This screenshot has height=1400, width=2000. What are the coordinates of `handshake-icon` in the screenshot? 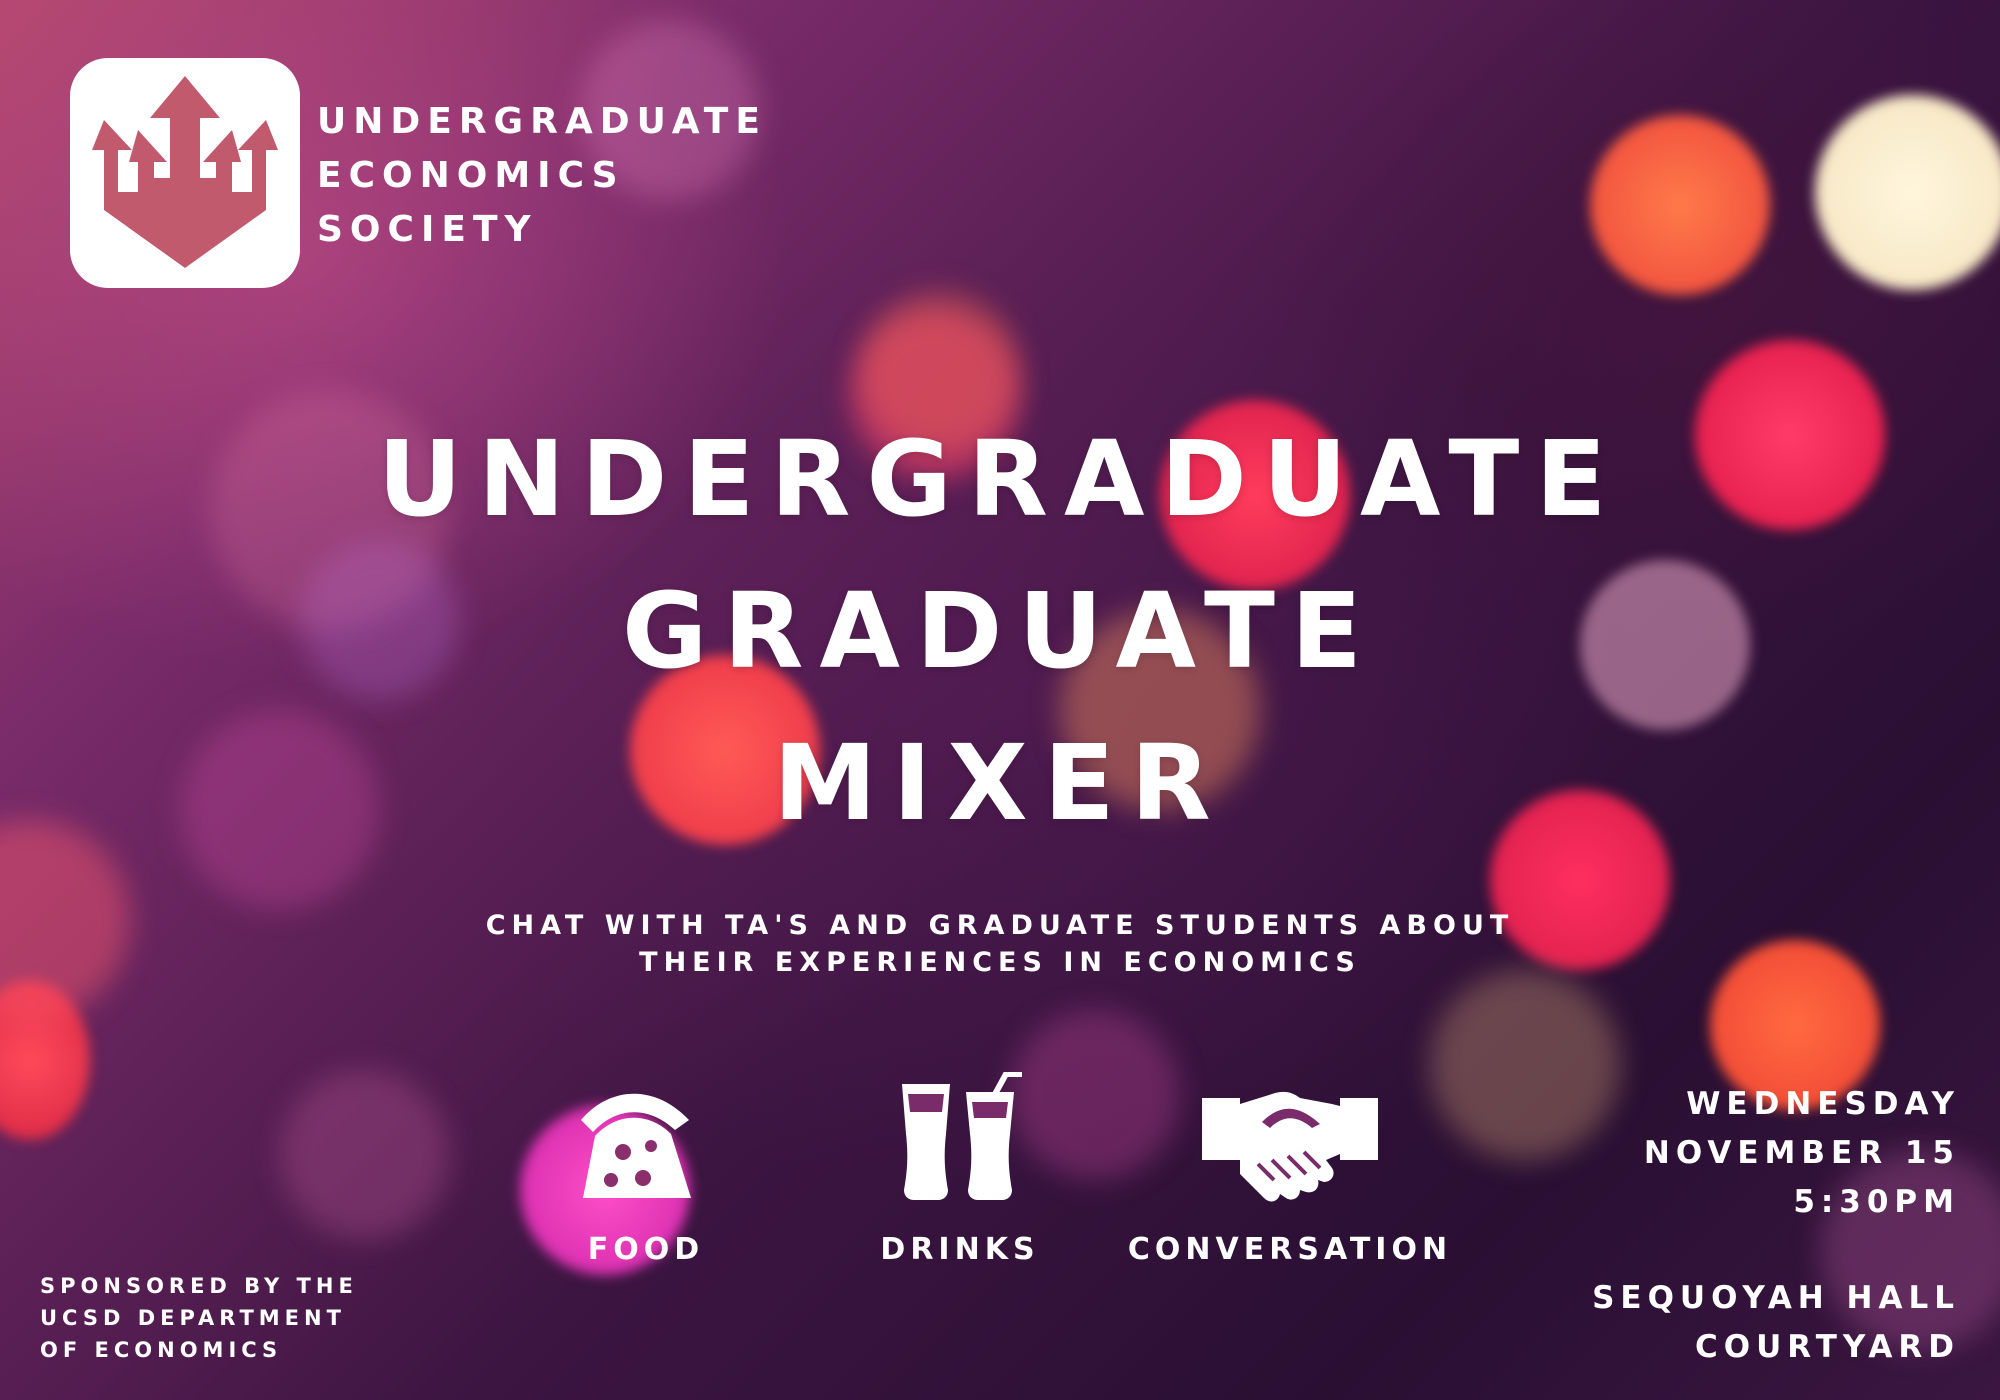 It's located at (1290, 1146).